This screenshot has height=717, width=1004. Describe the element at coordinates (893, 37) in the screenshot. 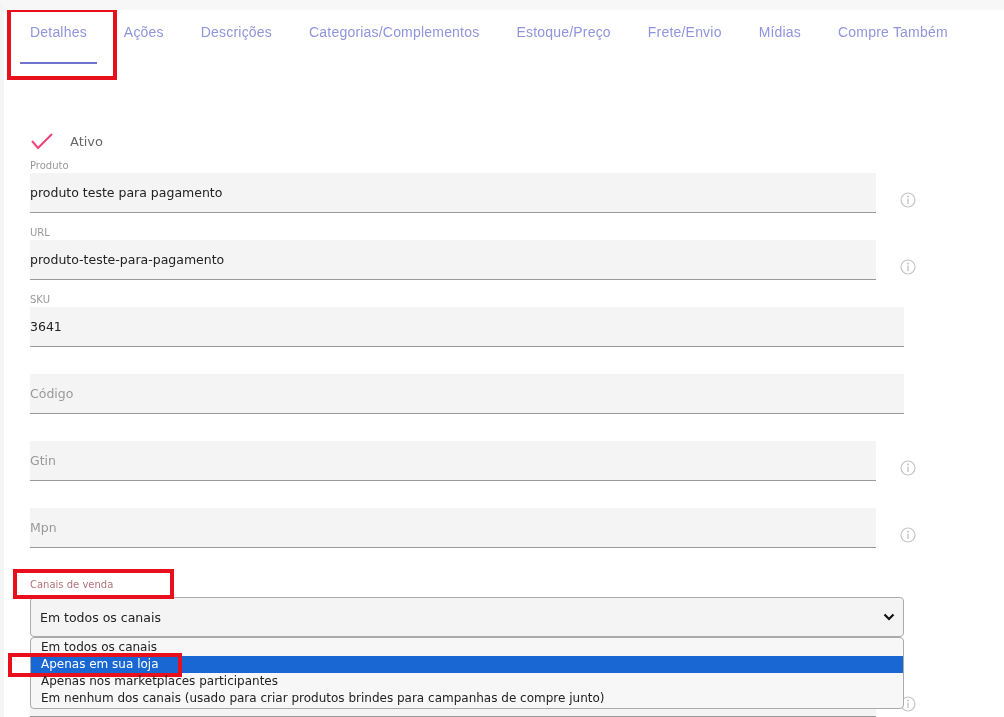

I see `tab: Compre Também` at that location.